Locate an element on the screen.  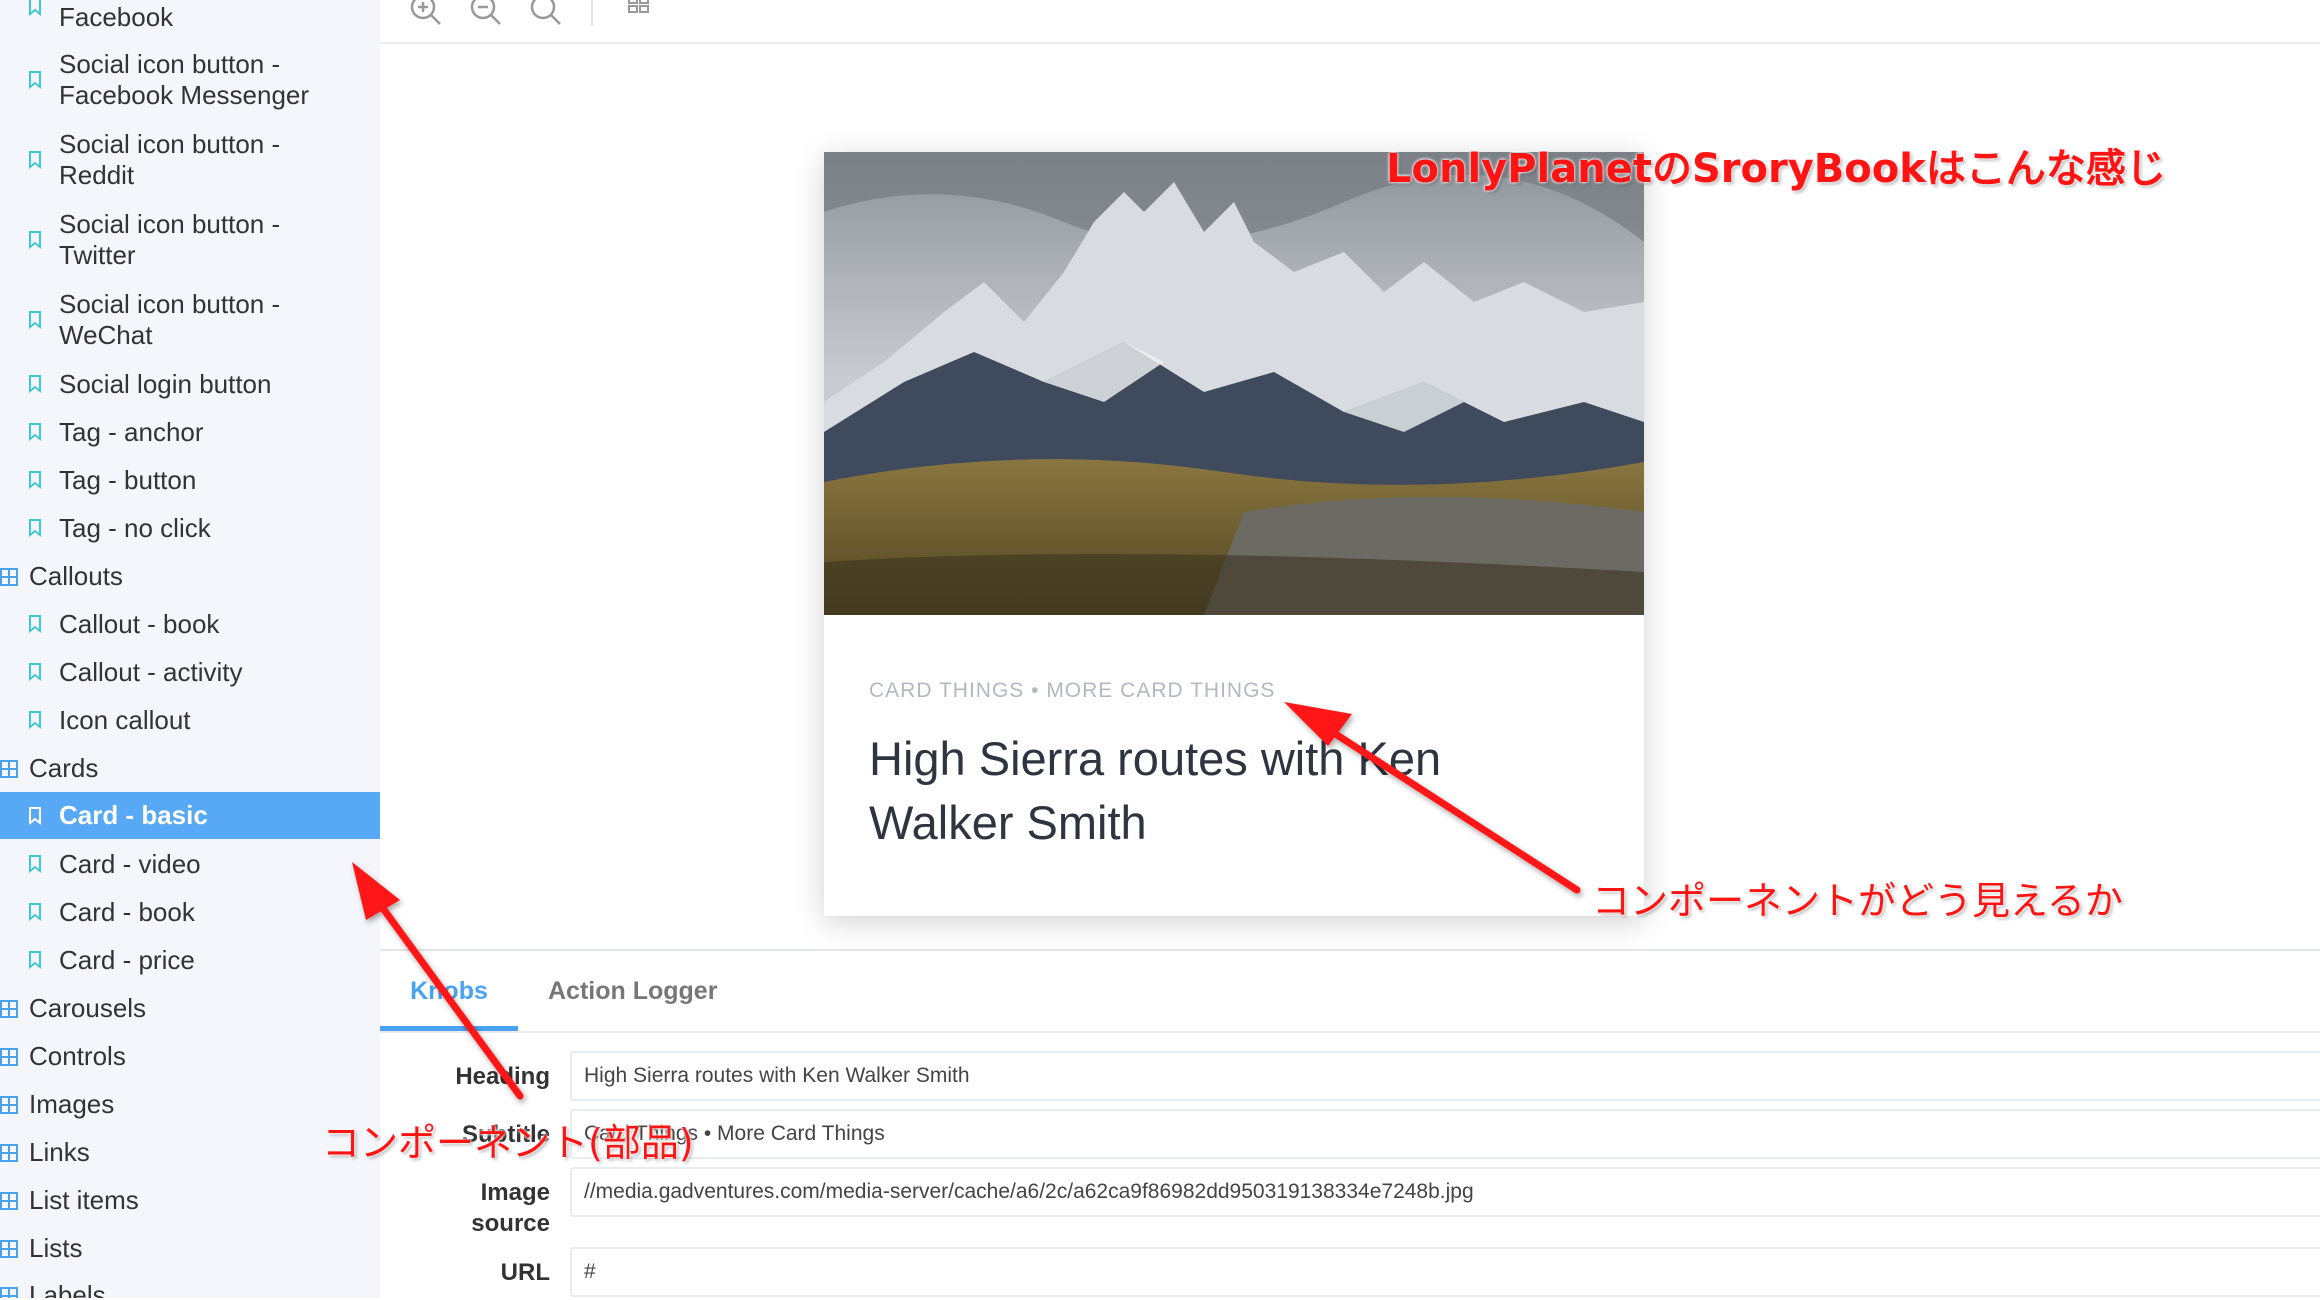
annotation-storybook: LonlyPlanetのSroryBookはこんな感じ is located at coordinates (1776, 169).